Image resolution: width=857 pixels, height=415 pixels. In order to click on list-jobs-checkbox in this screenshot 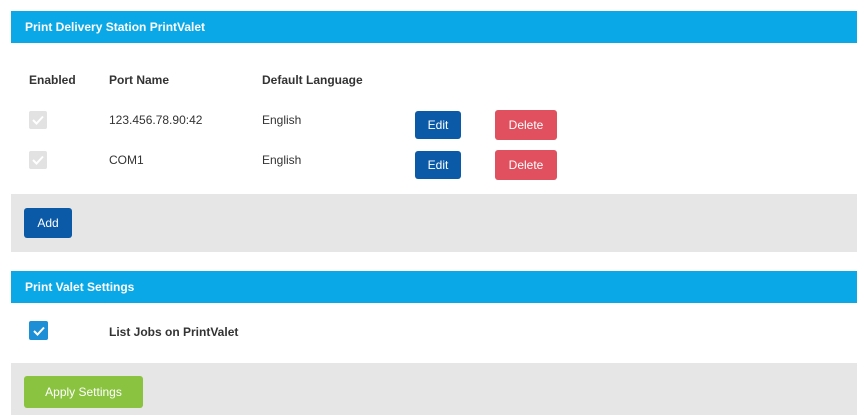, I will do `click(38, 330)`.